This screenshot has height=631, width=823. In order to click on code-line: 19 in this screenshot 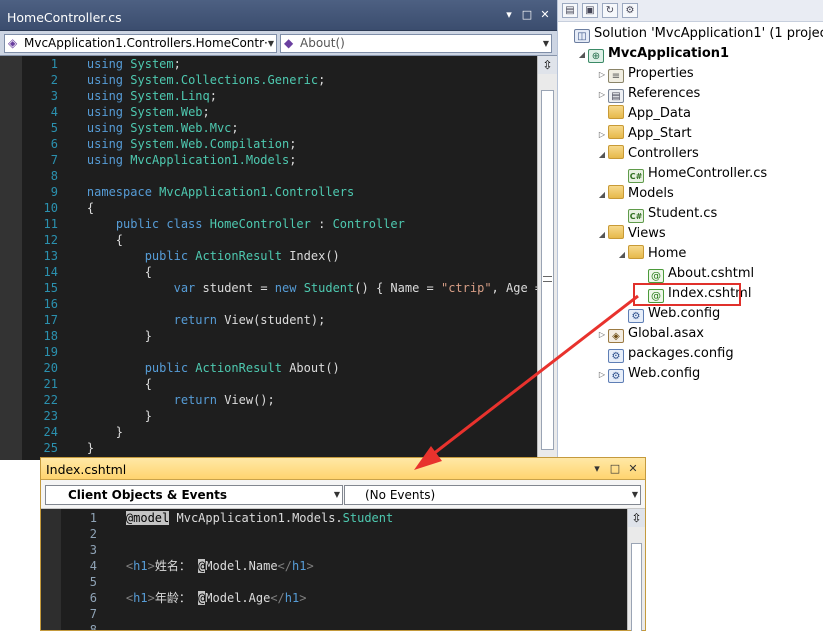, I will do `click(54, 352)`.